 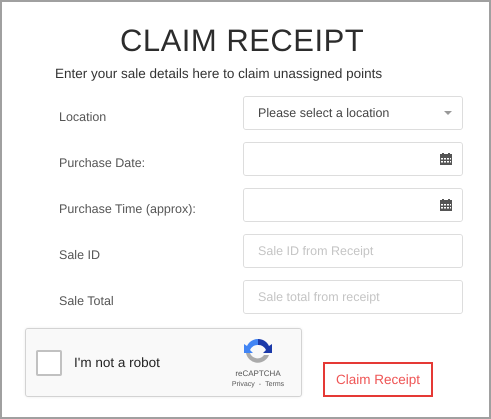 What do you see at coordinates (86, 301) in the screenshot?
I see `field-label: Sale Total` at bounding box center [86, 301].